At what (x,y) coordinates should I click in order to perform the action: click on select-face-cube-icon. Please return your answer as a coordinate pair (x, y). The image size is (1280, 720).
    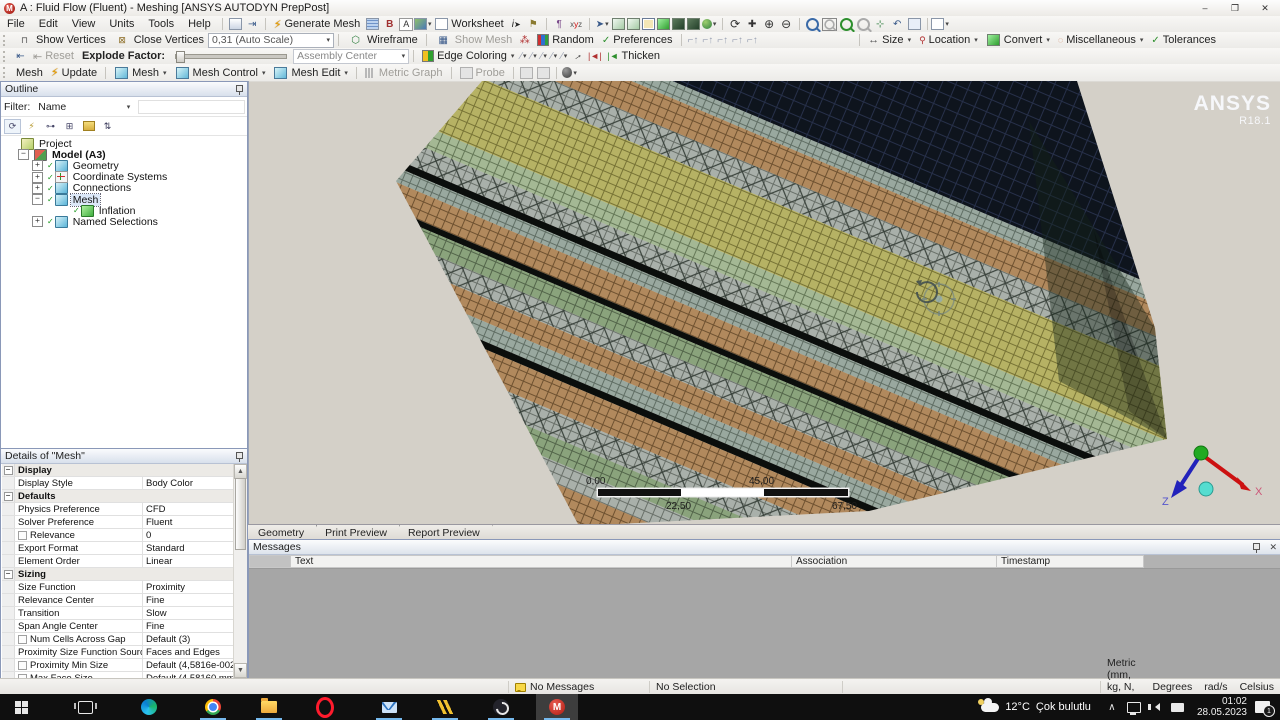
    Looking at the image, I should click on (648, 24).